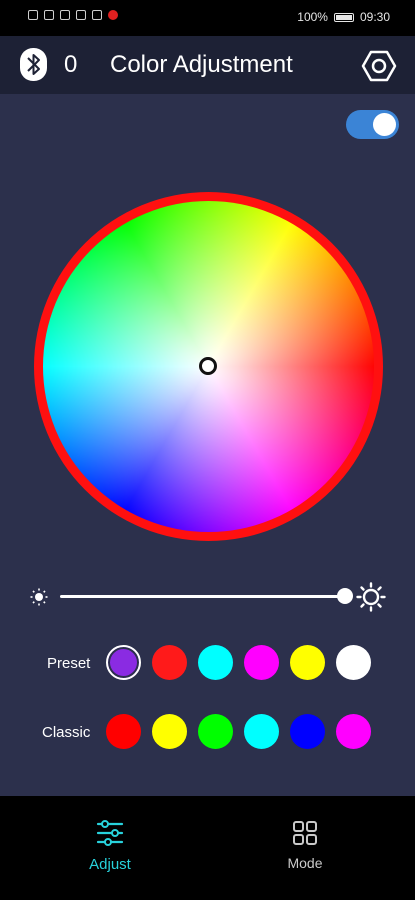  What do you see at coordinates (201, 64) in the screenshot?
I see `page-title: Color Adjustment` at bounding box center [201, 64].